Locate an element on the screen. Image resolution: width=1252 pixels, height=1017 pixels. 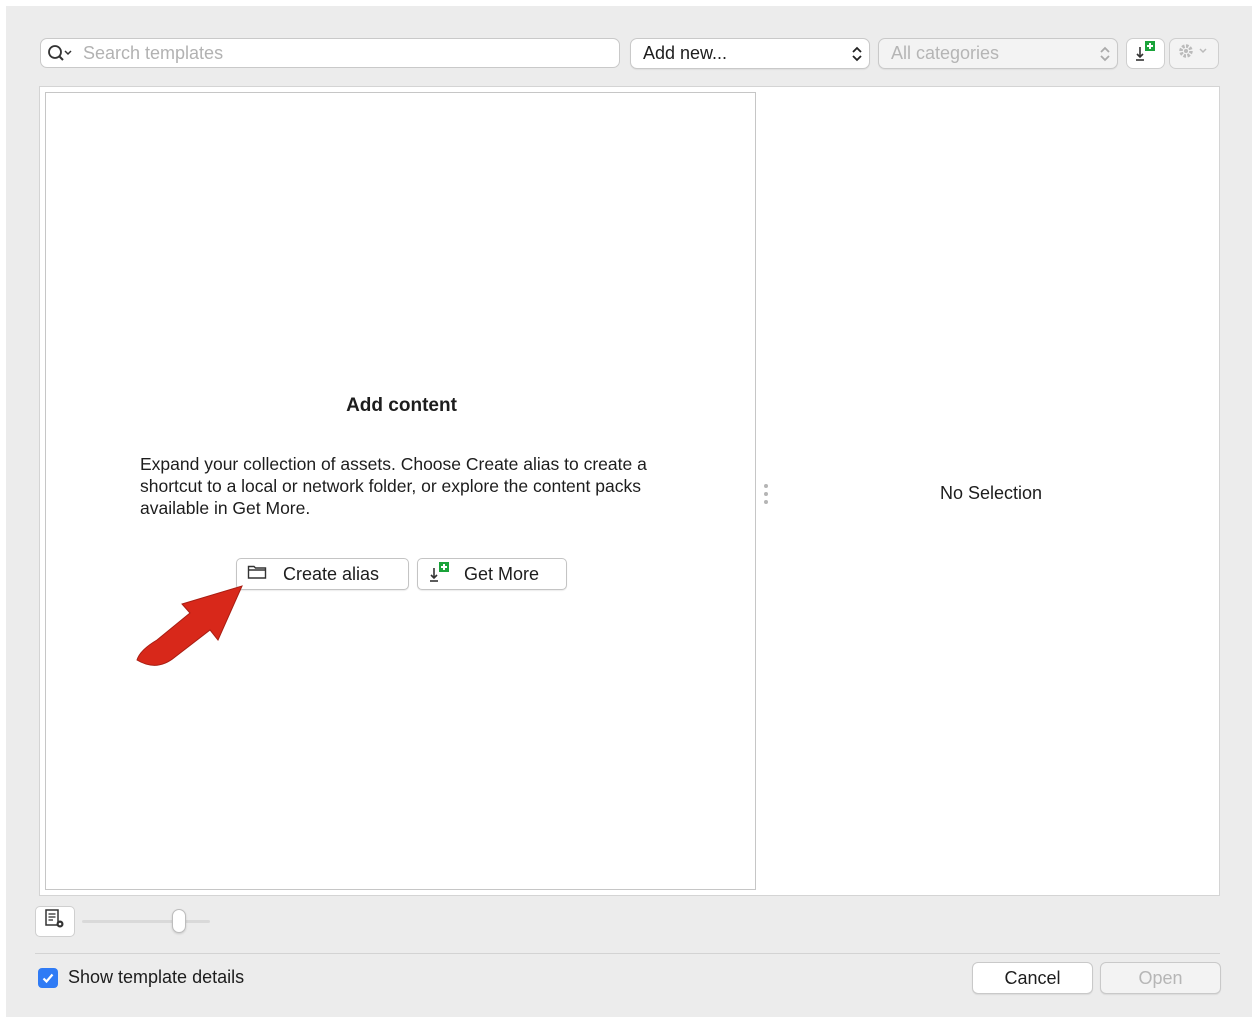
add-content-title: Add content is located at coordinates (401, 405).